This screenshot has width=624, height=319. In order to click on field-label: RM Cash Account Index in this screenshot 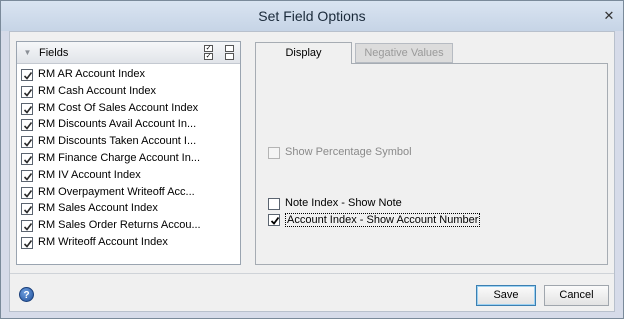, I will do `click(97, 91)`.